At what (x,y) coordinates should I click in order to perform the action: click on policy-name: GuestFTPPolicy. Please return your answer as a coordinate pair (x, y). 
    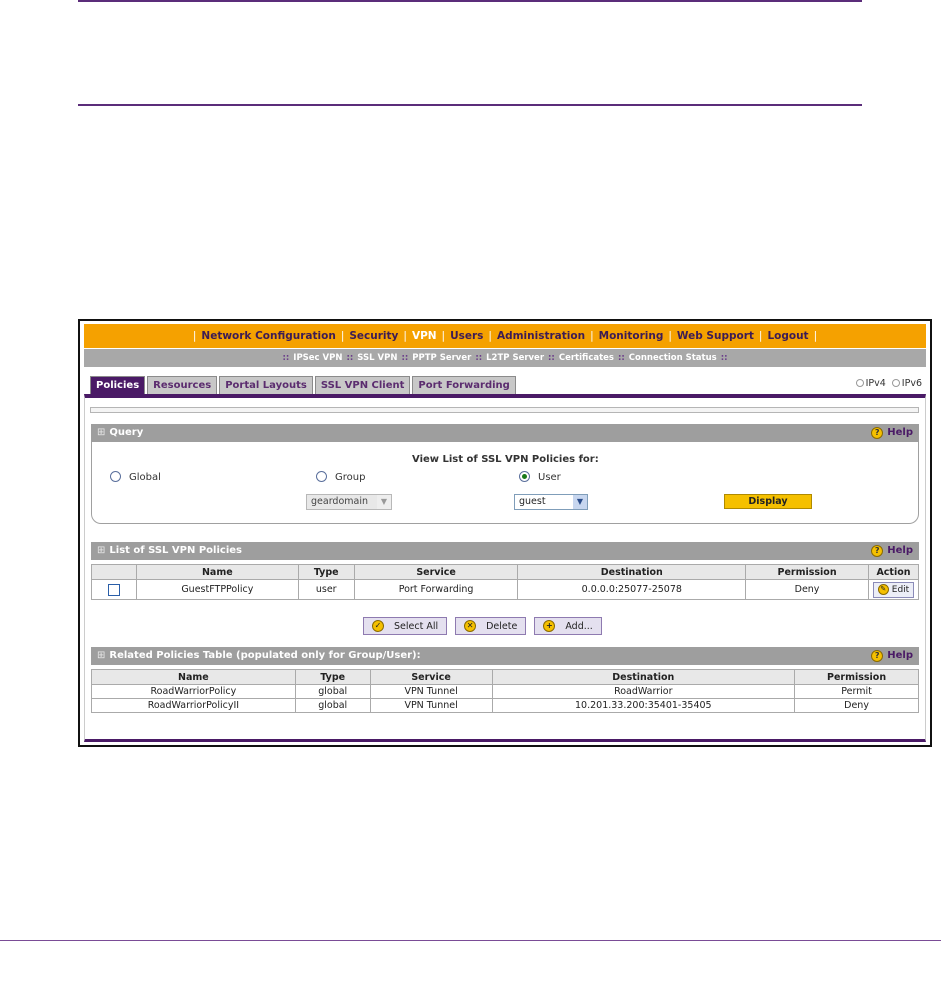
    Looking at the image, I should click on (217, 589).